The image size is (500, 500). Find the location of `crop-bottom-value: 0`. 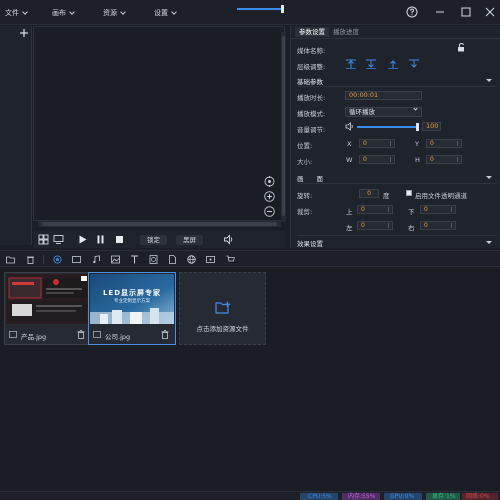

crop-bottom-value: 0 is located at coordinates (426, 209).